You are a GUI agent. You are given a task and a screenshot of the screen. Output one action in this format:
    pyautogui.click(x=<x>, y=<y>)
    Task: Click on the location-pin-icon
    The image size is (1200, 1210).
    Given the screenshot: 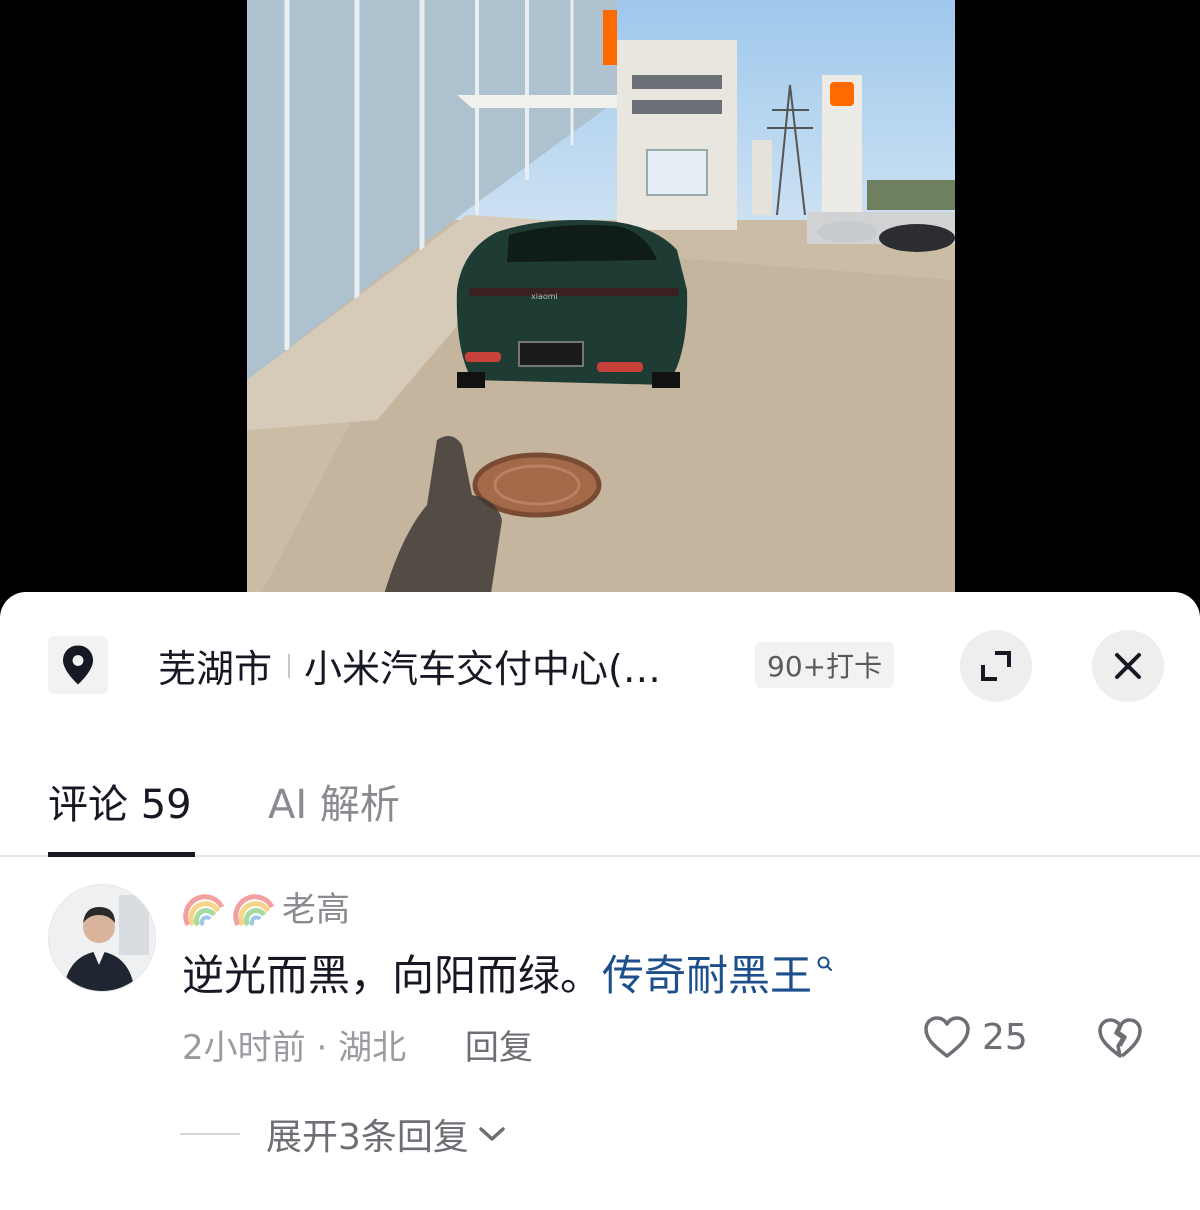 What is the action you would take?
    pyautogui.click(x=78, y=665)
    